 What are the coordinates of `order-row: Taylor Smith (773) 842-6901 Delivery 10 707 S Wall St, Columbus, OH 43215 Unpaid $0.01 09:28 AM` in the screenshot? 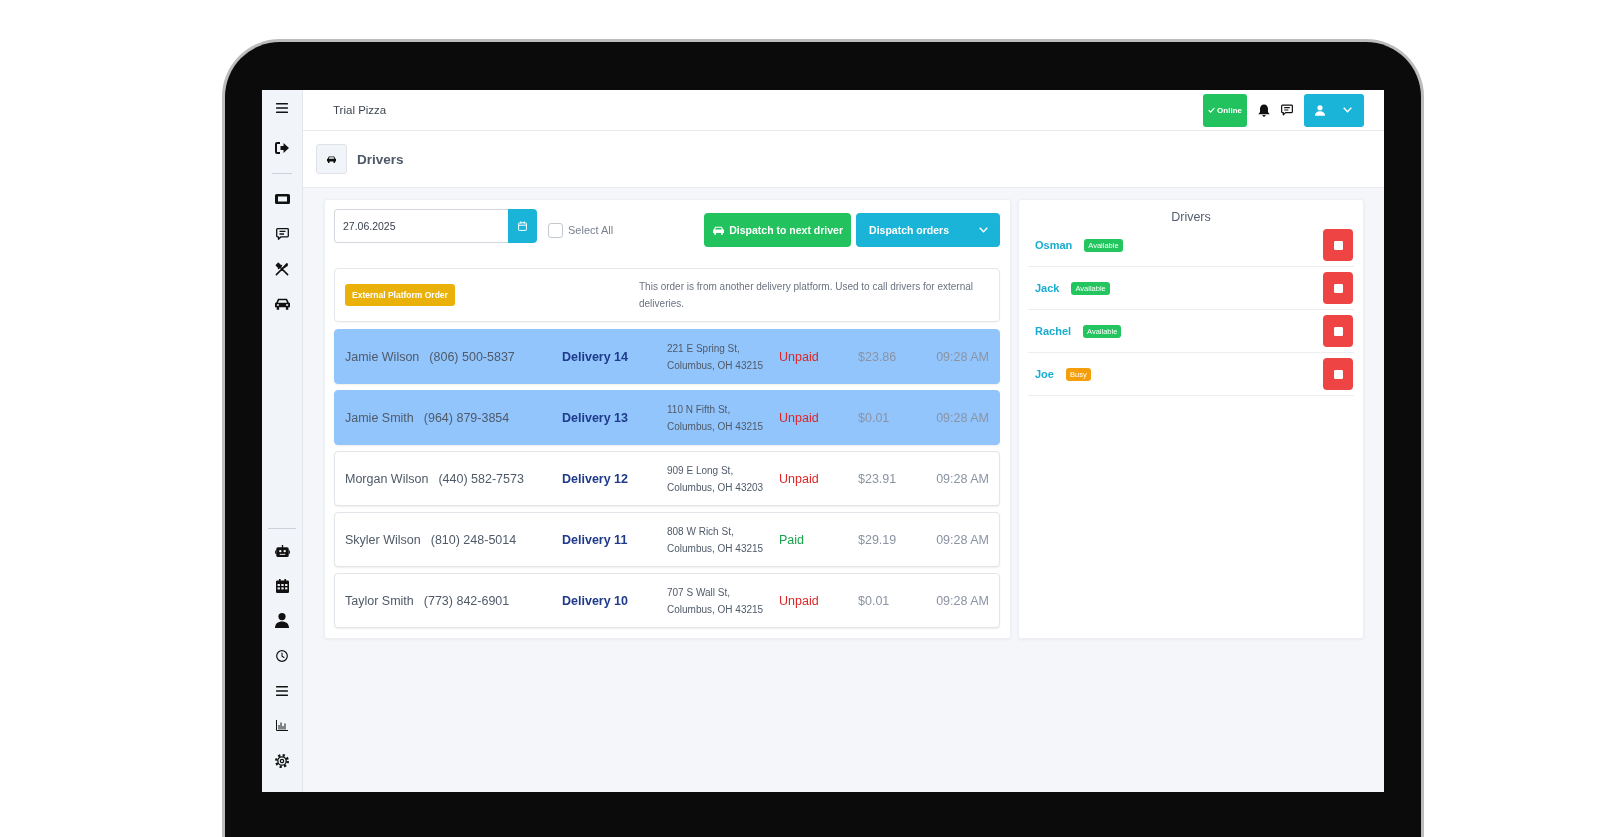 It's located at (667, 600).